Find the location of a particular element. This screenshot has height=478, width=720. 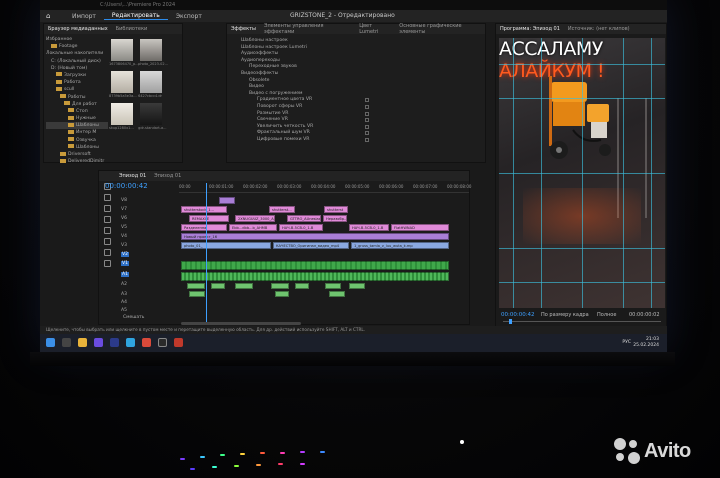

timeline-playhead is located at coordinates (206, 253).